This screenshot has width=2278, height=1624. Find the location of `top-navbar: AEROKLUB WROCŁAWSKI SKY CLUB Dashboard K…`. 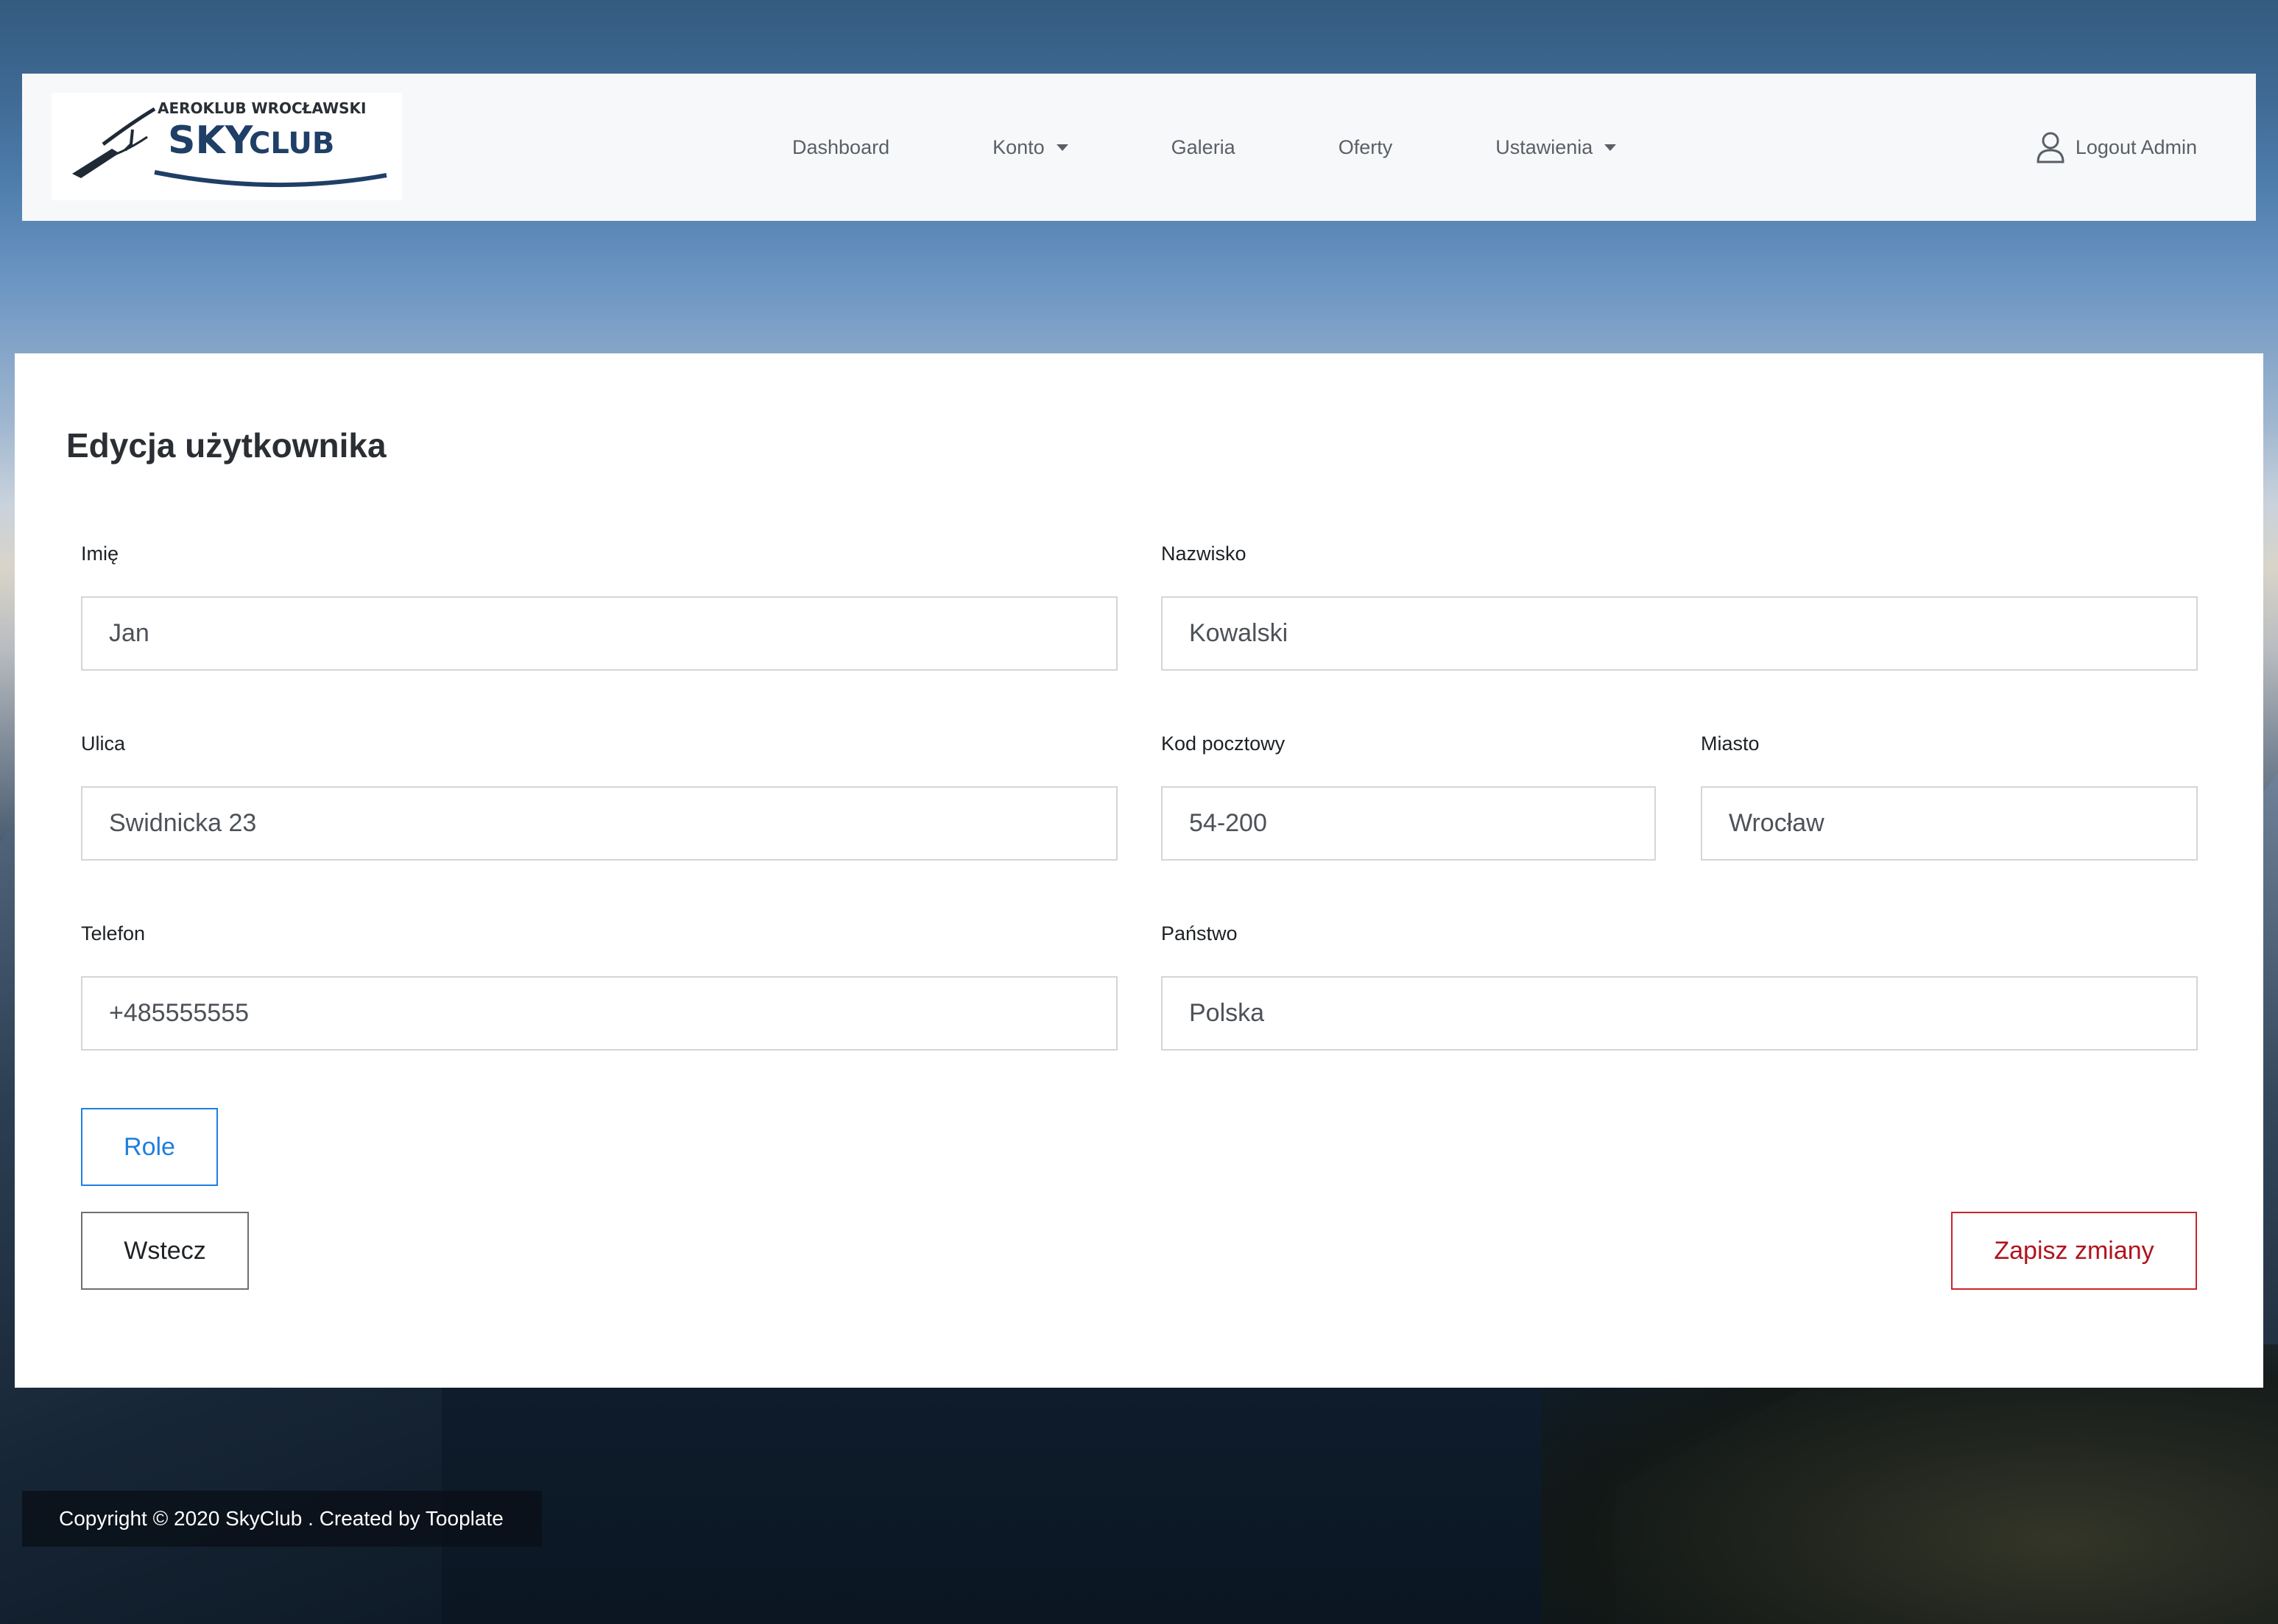

top-navbar: AEROKLUB WROCŁAWSKI SKY CLUB Dashboard K… is located at coordinates (1139, 147).